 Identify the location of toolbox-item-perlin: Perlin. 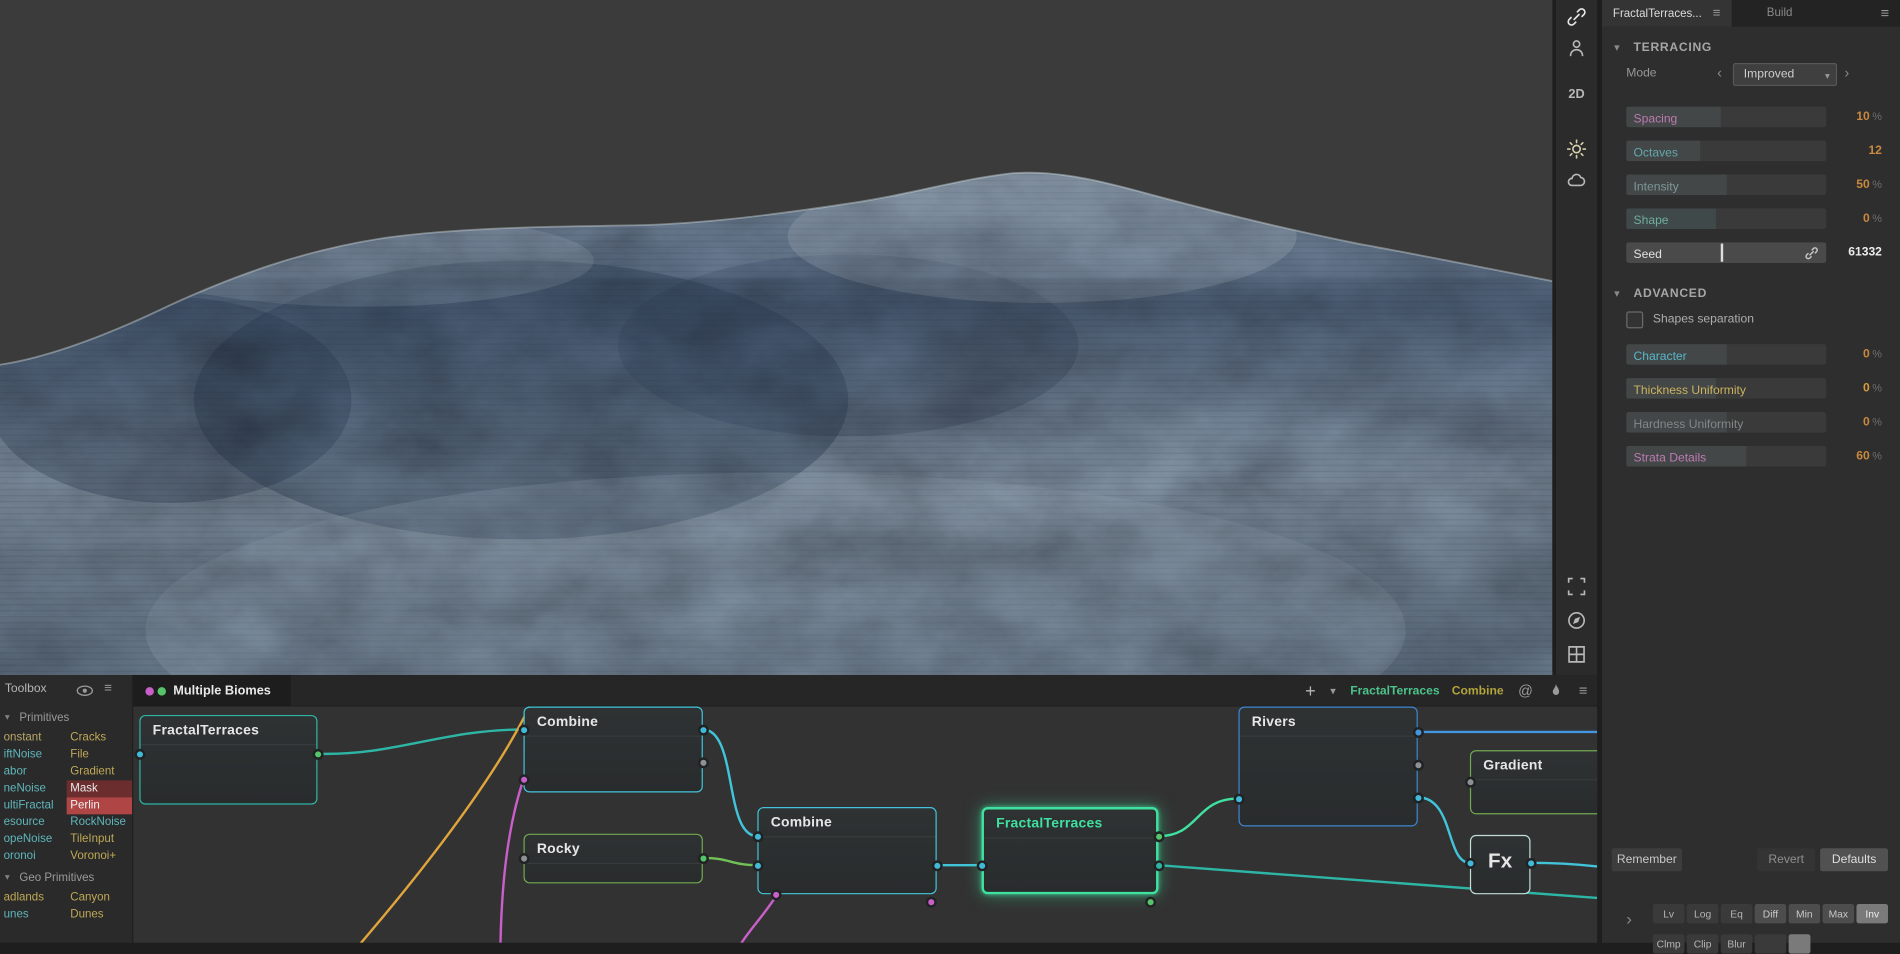
(99, 806).